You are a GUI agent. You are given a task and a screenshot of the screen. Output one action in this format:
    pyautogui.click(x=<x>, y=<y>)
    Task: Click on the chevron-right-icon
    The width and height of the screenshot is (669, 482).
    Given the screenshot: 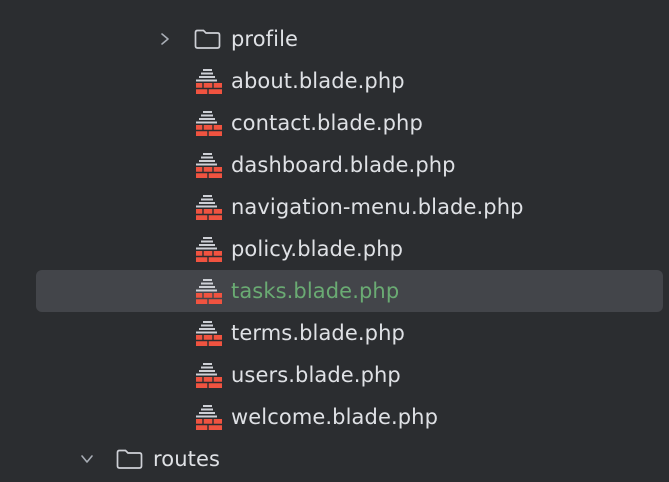 What is the action you would take?
    pyautogui.click(x=165, y=39)
    